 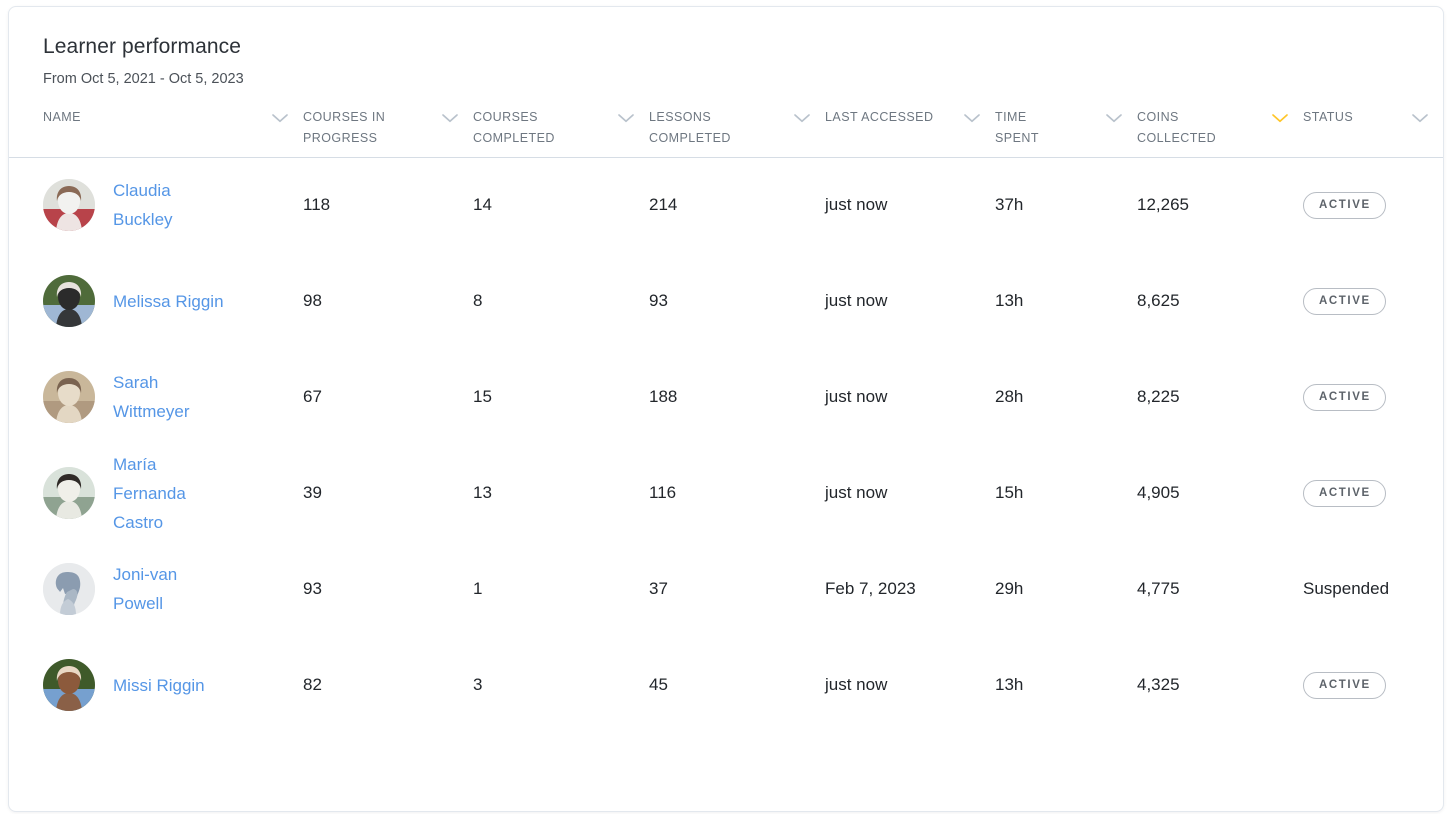 What do you see at coordinates (561, 301) in the screenshot?
I see `cell-courses-completed: 8` at bounding box center [561, 301].